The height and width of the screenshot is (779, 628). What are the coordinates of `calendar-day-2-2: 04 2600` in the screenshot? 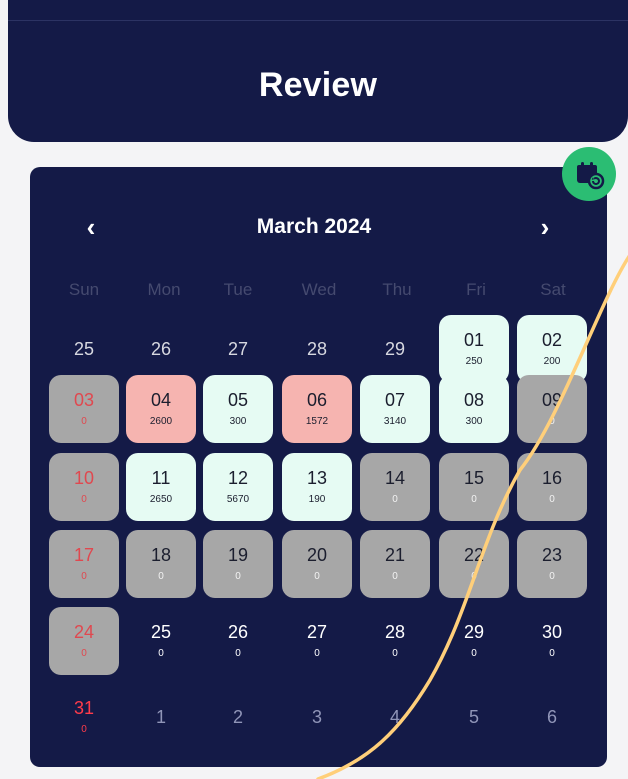 It's located at (161, 409).